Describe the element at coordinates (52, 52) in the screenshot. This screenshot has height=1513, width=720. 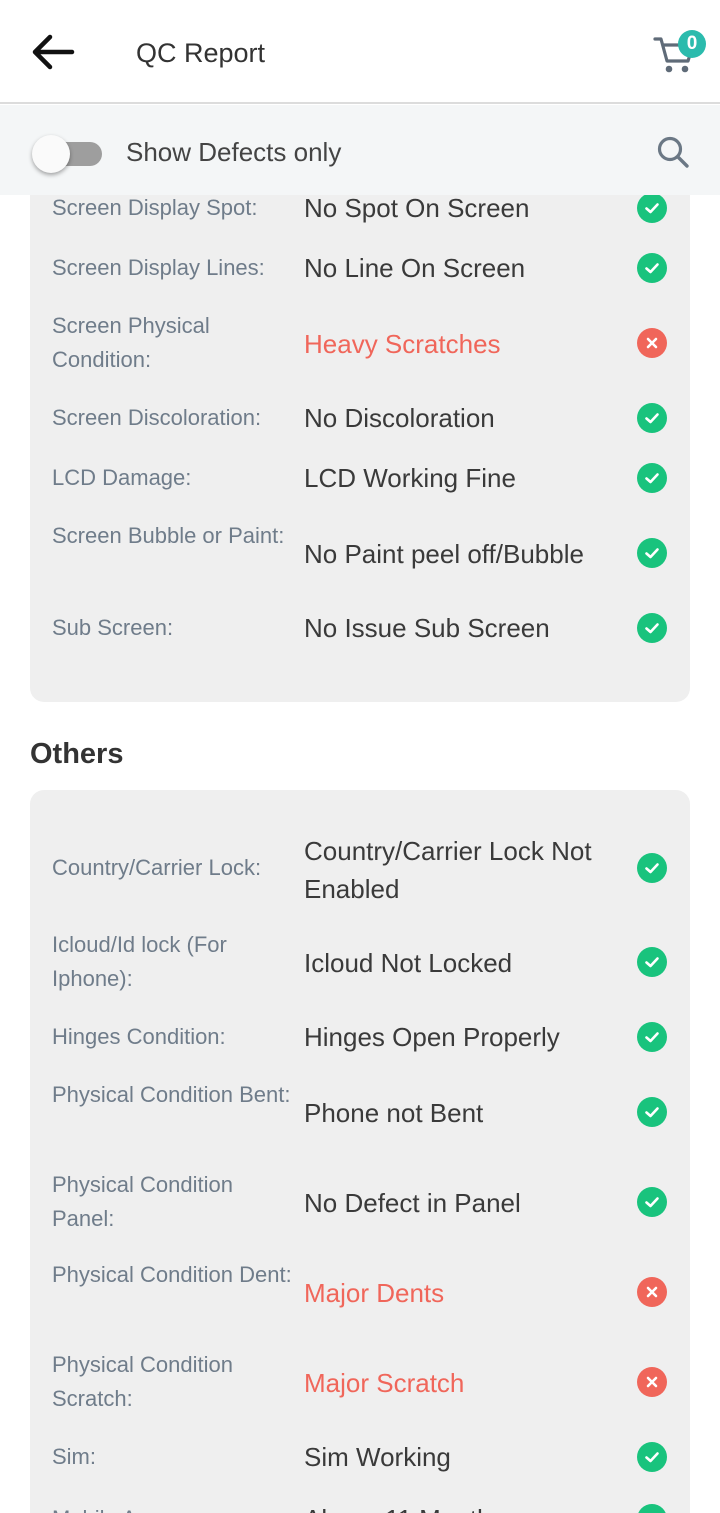
I see `back-arrow-icon` at that location.